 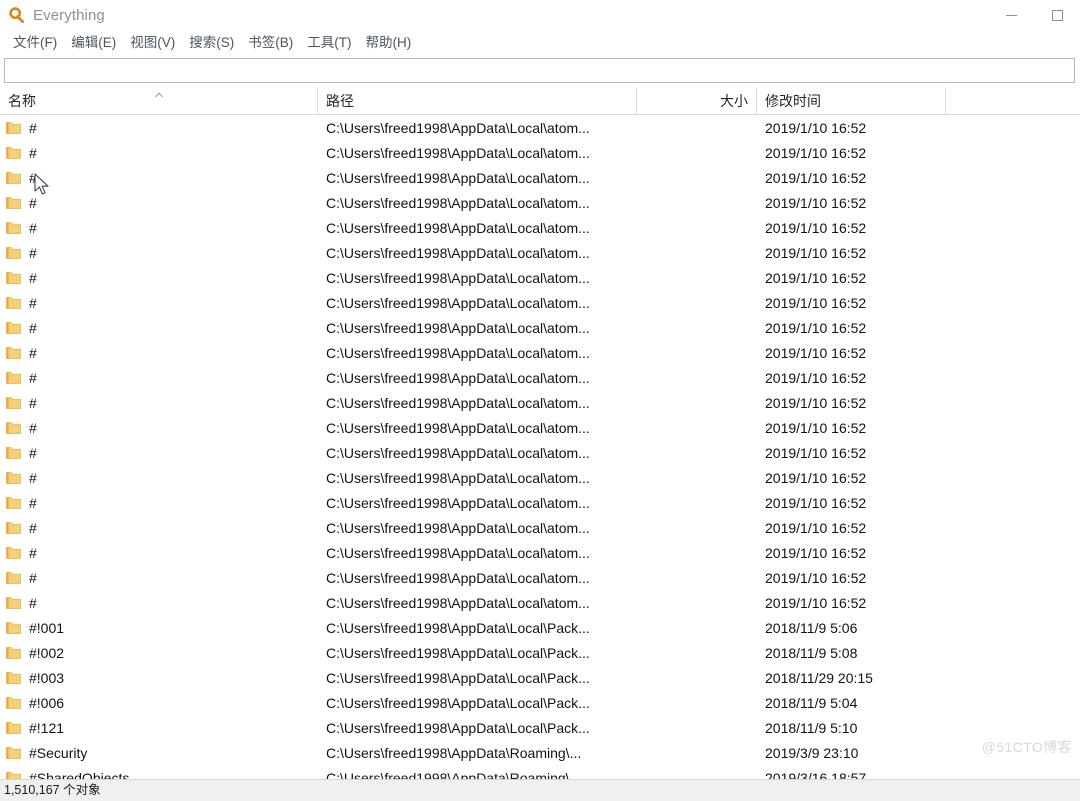 I want to click on column-header-path: 路径, so click(x=477, y=101).